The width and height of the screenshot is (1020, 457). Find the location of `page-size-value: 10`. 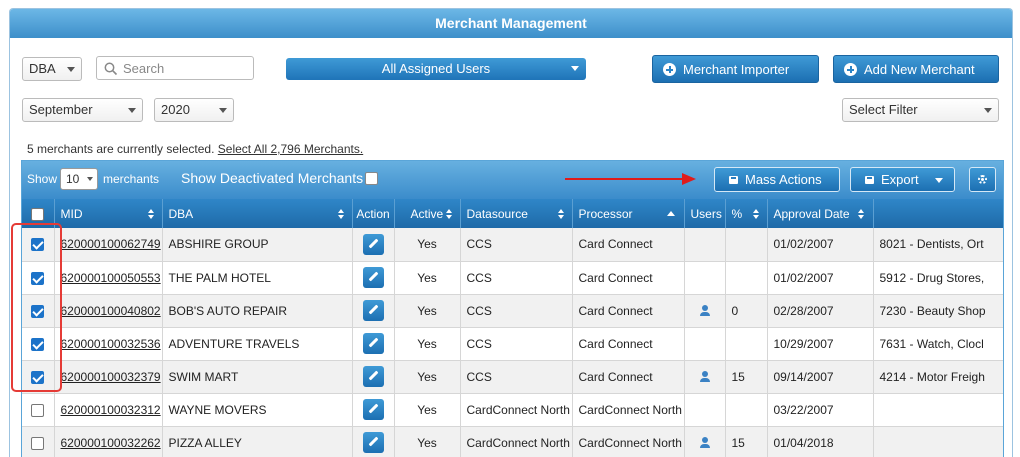

page-size-value: 10 is located at coordinates (73, 179).